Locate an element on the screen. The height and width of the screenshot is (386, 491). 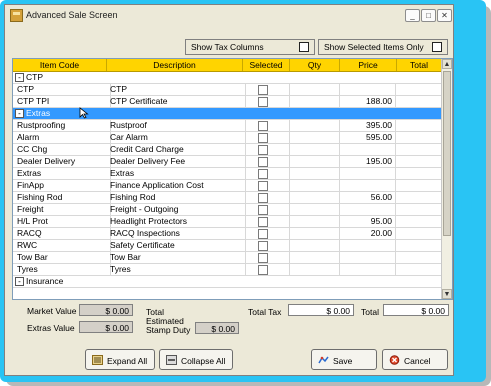
price-cell is located at coordinates (368, 185).